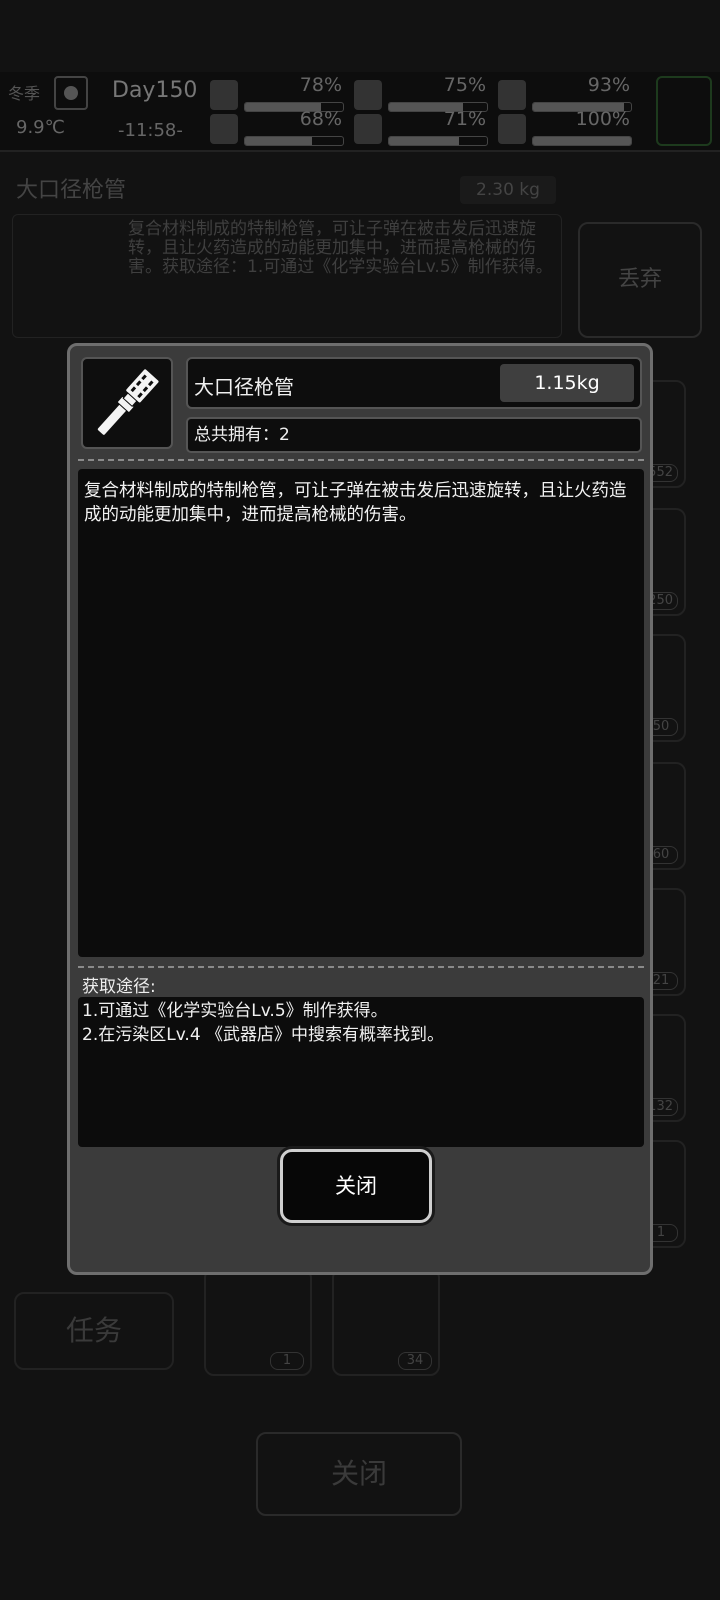 Image resolution: width=720 pixels, height=1600 pixels. I want to click on equipment-slot, so click(684, 111).